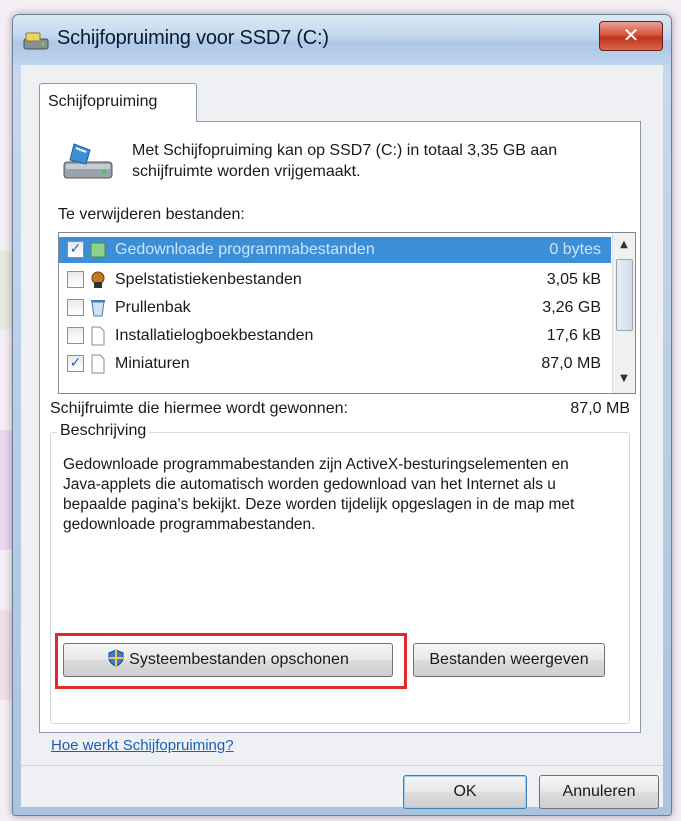 The height and width of the screenshot is (821, 681). What do you see at coordinates (571, 307) in the screenshot?
I see `file-size: 3,26 GB` at bounding box center [571, 307].